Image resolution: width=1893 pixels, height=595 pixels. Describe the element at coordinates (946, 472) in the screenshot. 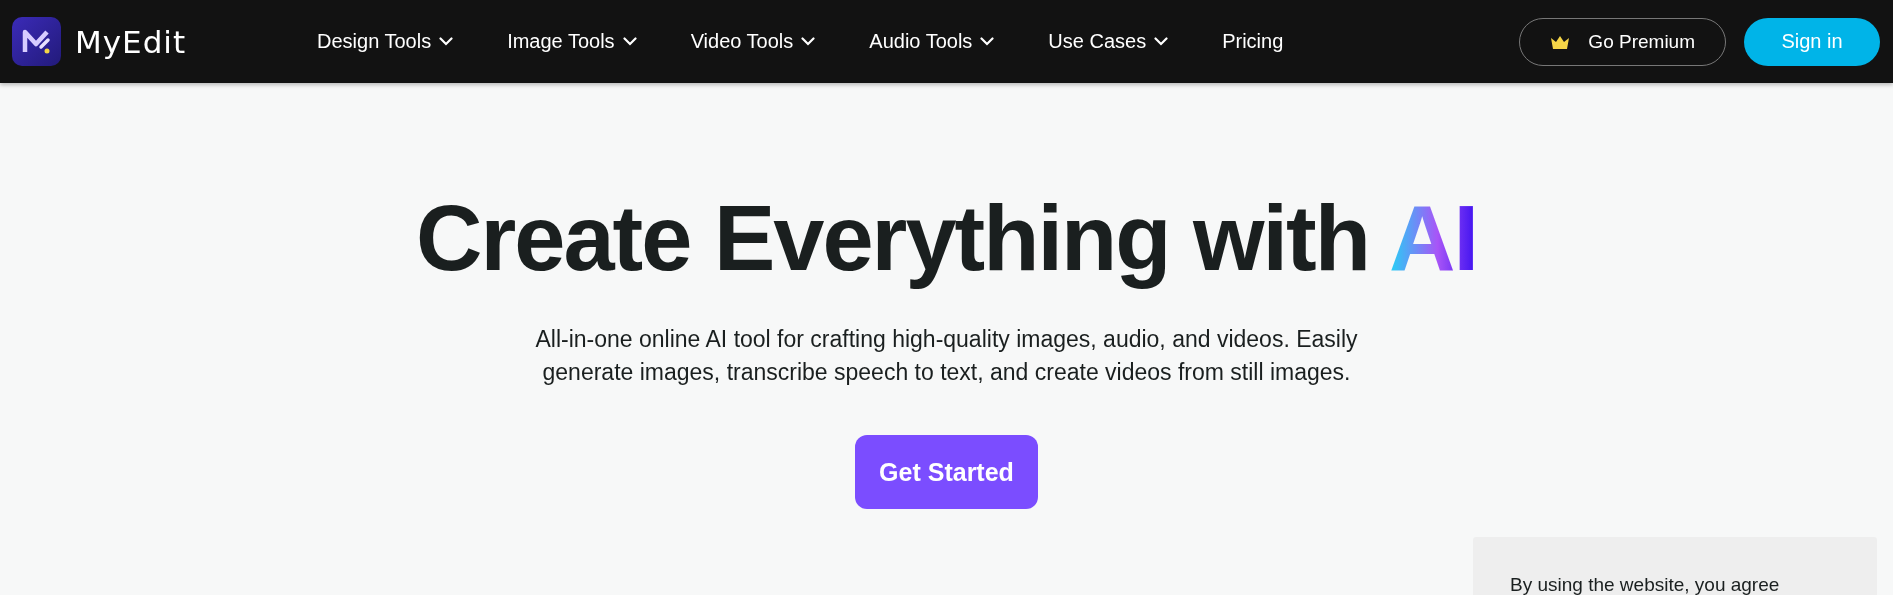

I see `get-started-button: Get Started` at that location.